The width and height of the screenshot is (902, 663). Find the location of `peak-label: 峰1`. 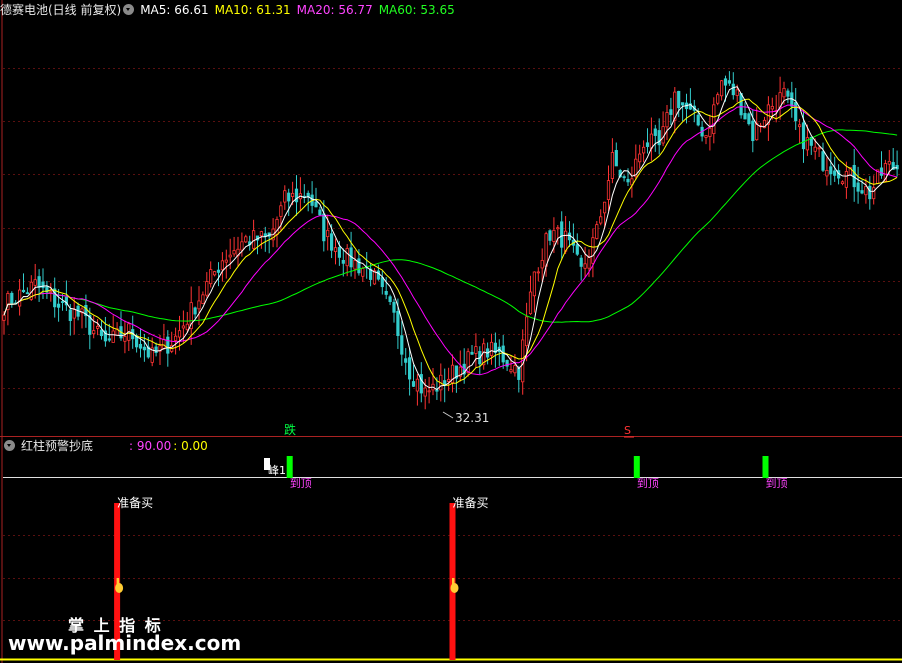

peak-label: 峰1 is located at coordinates (277, 470).